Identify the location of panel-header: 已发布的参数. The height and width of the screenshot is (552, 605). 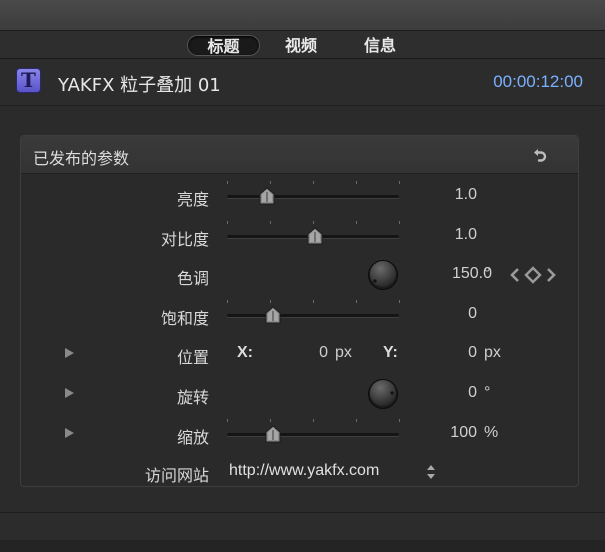
(299, 155).